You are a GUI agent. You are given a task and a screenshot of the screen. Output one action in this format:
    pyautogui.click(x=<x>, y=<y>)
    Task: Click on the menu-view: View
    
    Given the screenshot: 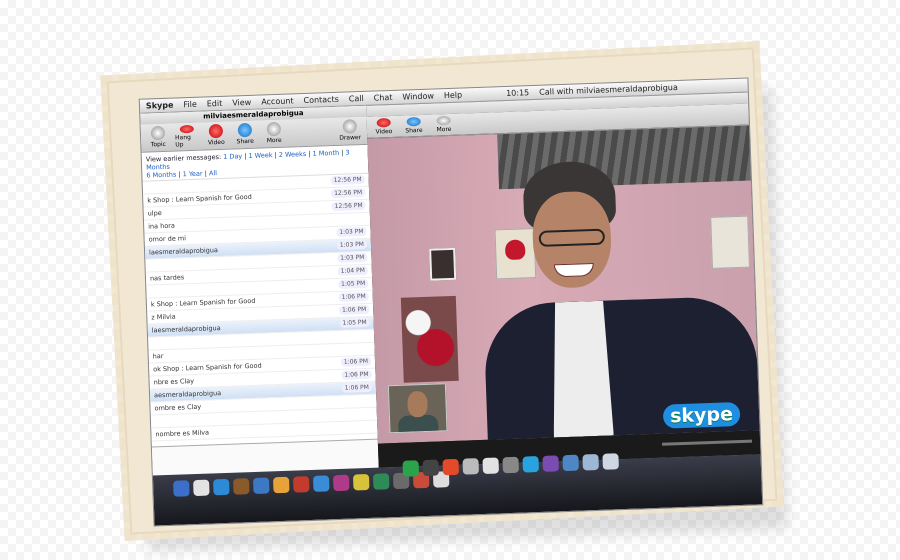 What is the action you would take?
    pyautogui.click(x=241, y=103)
    